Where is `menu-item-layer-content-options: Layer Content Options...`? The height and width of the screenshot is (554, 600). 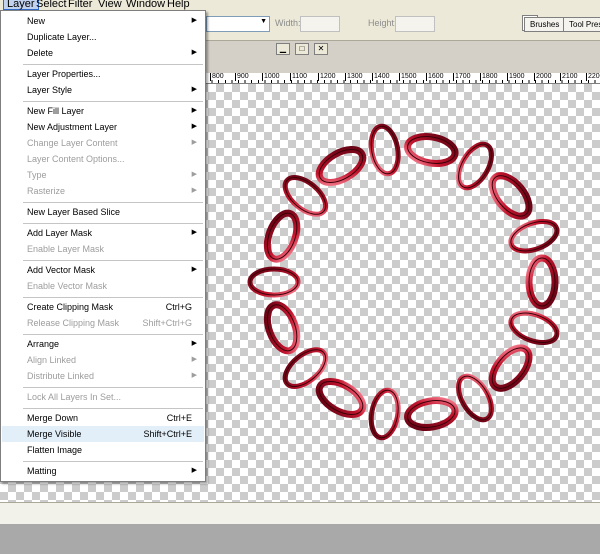 menu-item-layer-content-options: Layer Content Options... is located at coordinates (76, 159).